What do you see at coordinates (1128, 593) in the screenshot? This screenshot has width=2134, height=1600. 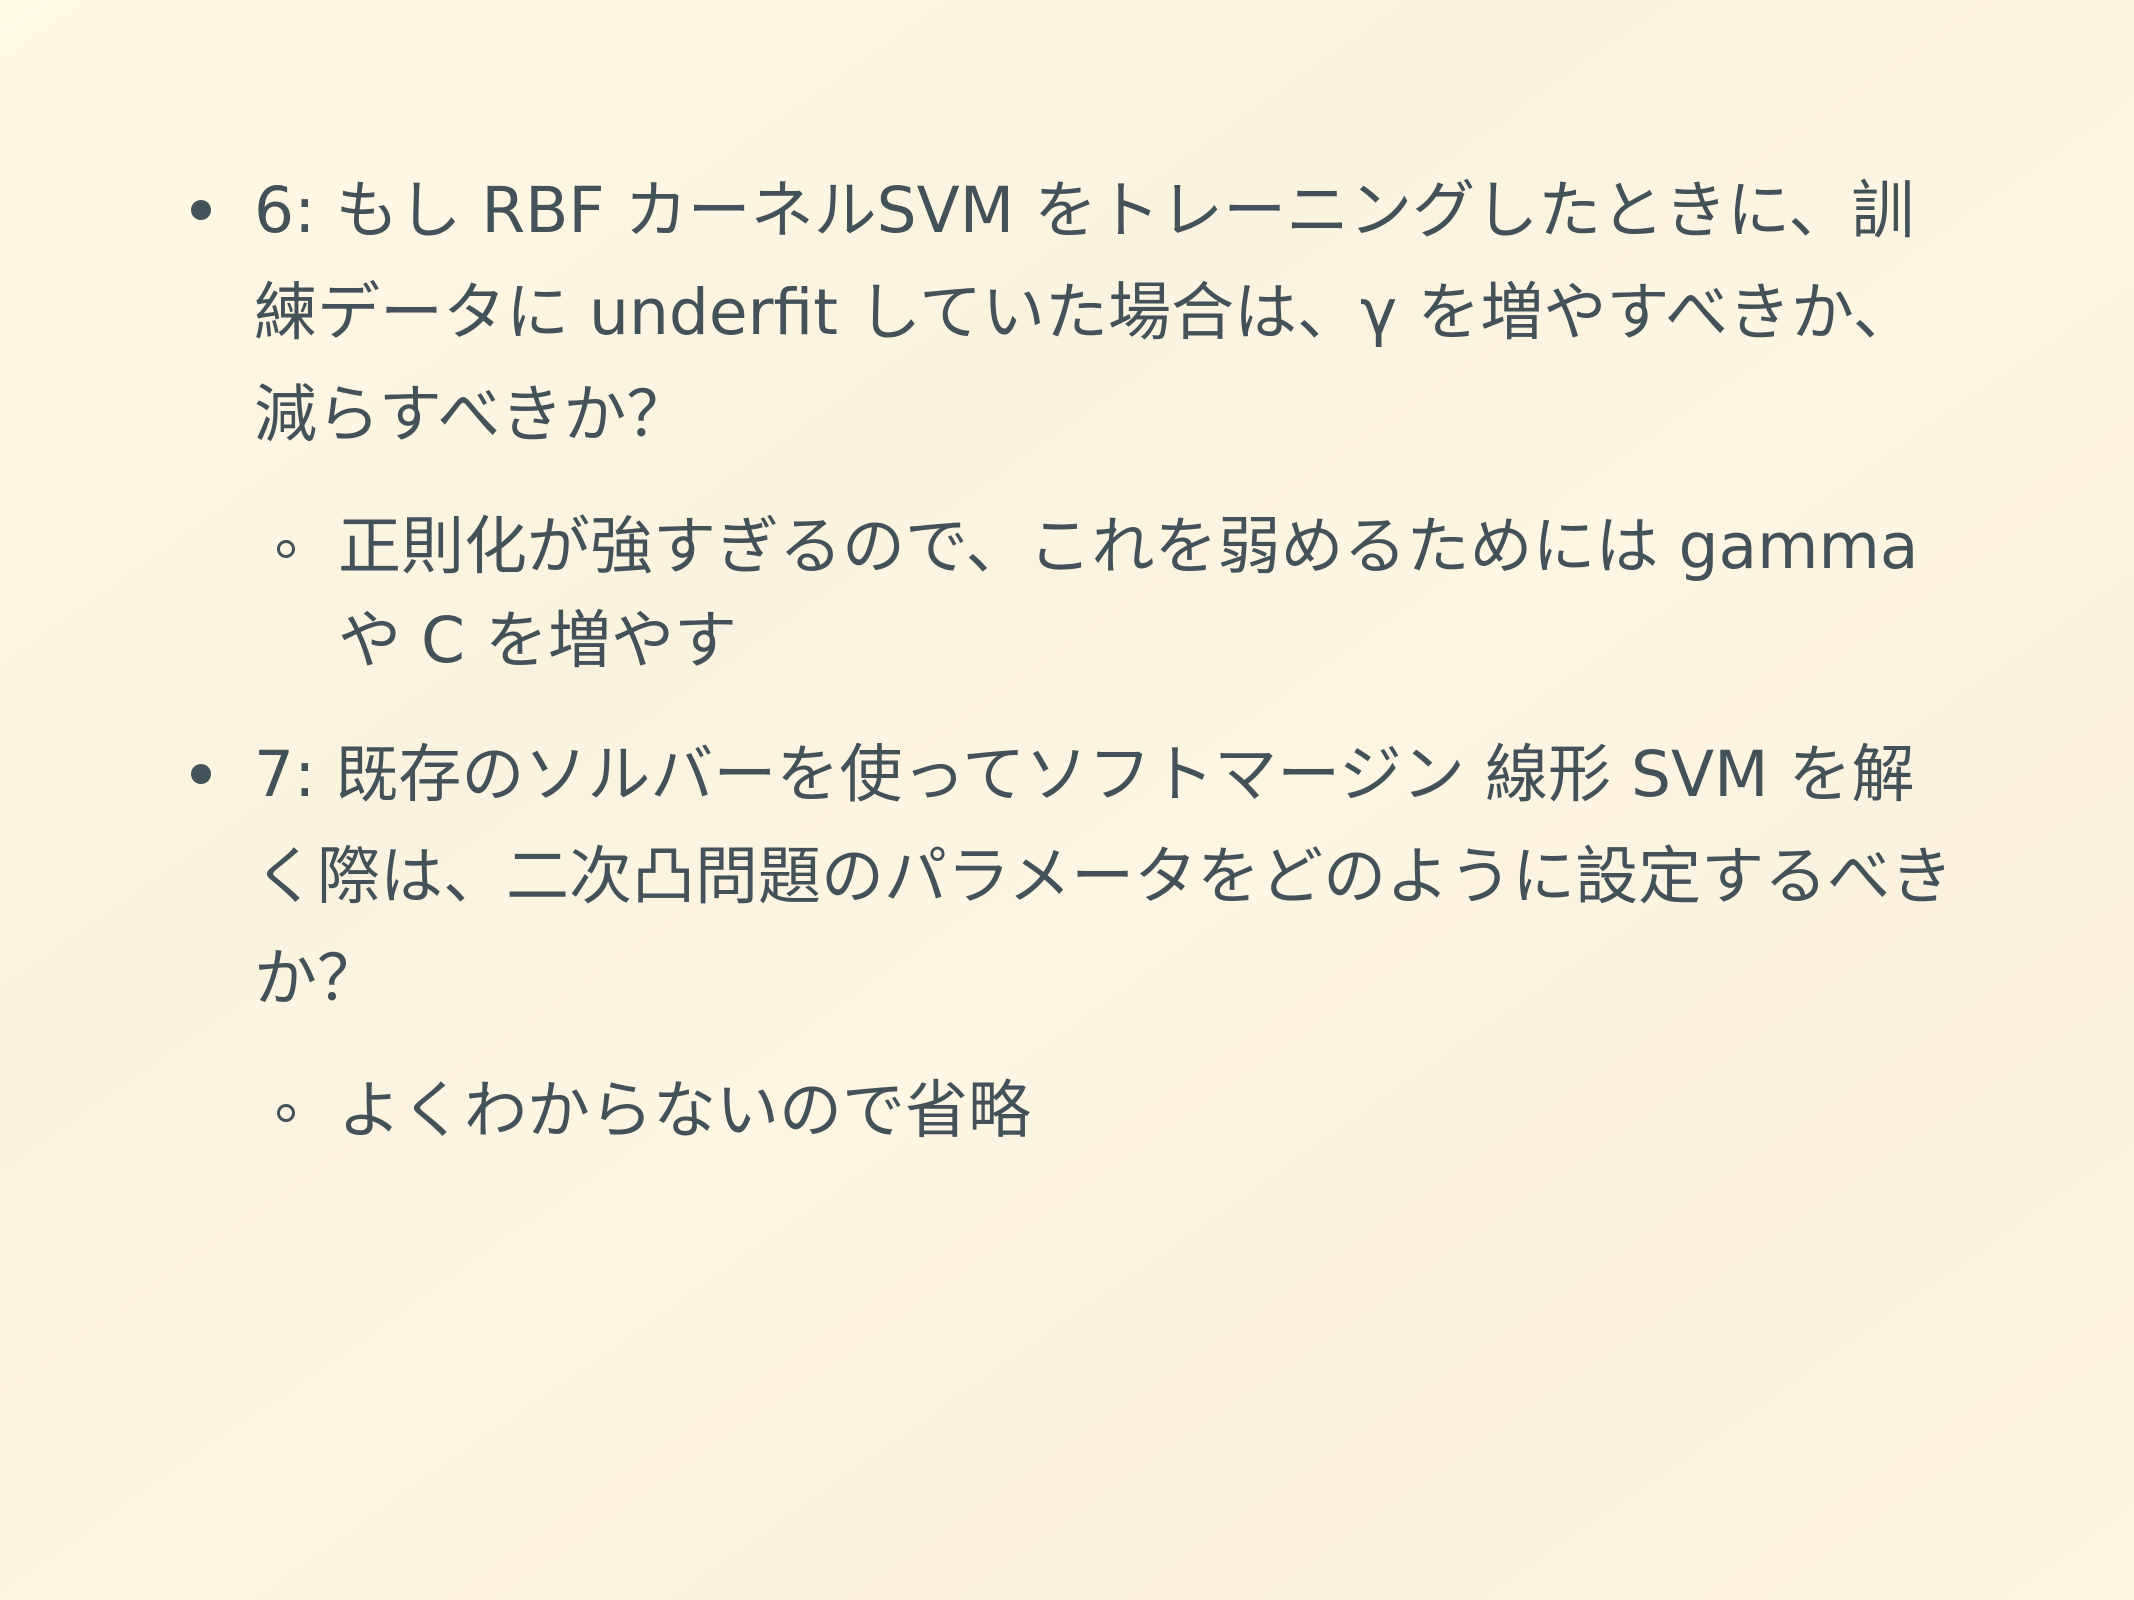 I see `answer-text: 正則化が強すぎるので、これを弱めるためには gamma や C を増やす` at bounding box center [1128, 593].